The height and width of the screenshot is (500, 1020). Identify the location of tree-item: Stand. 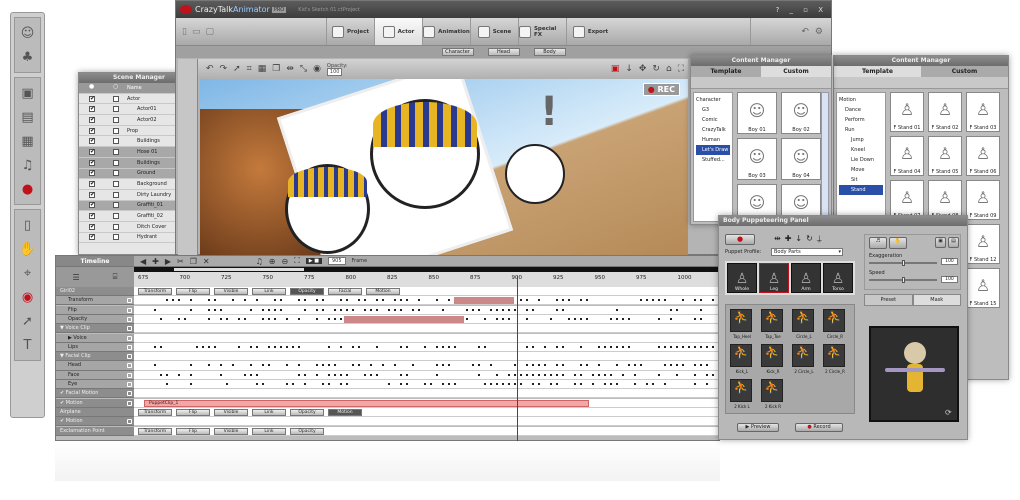
(861, 190).